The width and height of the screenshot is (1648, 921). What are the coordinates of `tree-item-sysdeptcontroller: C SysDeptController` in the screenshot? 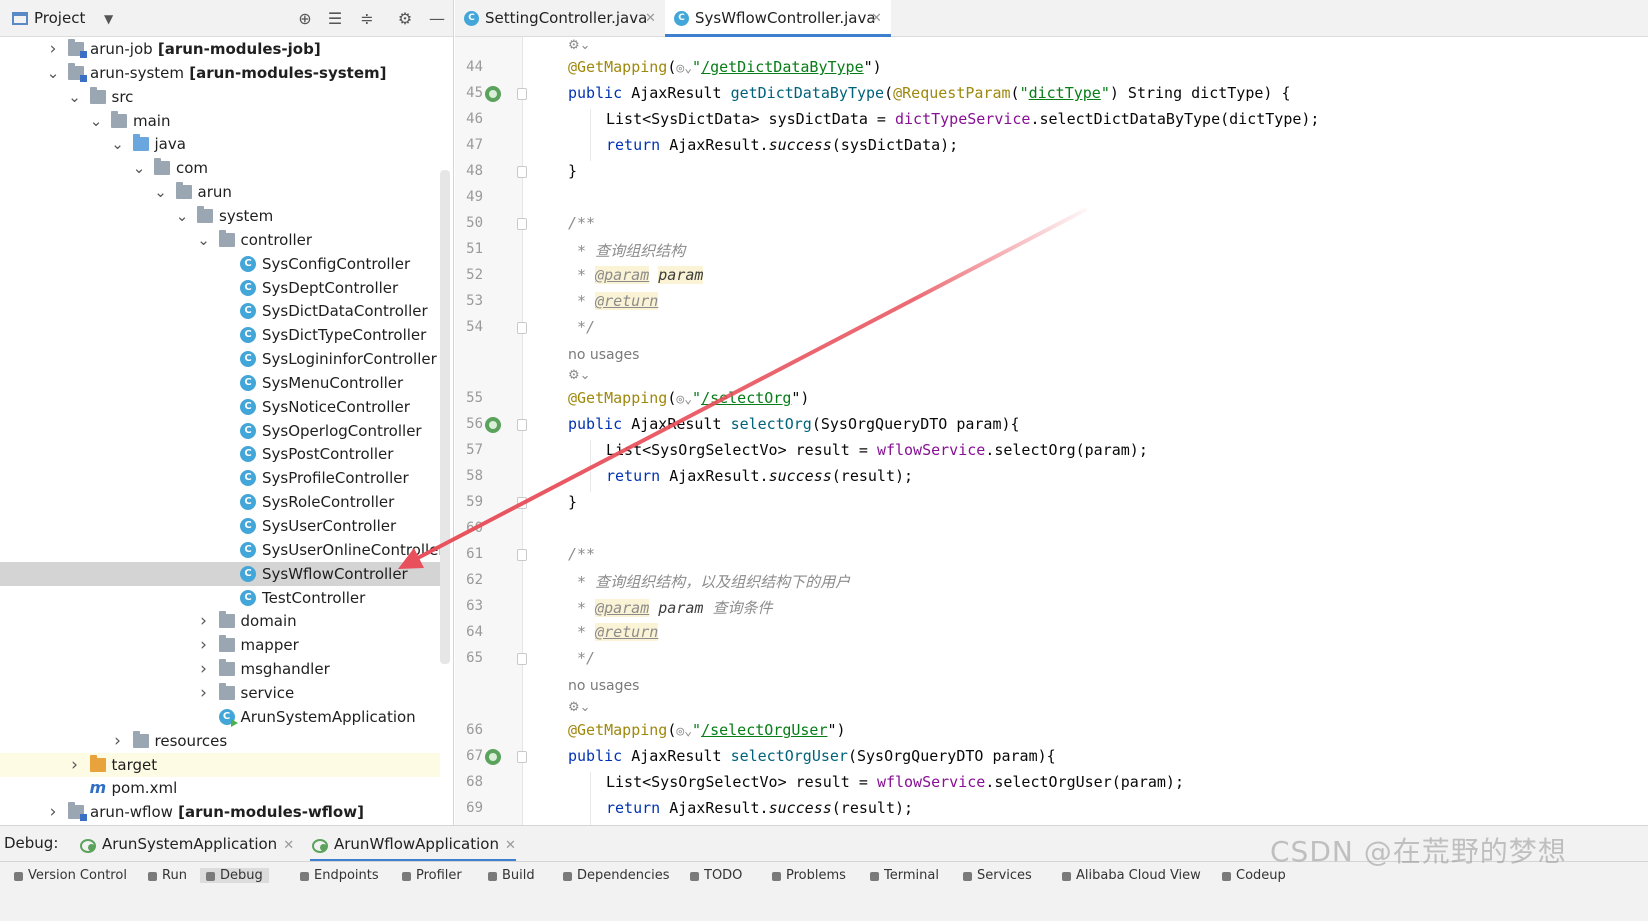 It's located at (220, 288).